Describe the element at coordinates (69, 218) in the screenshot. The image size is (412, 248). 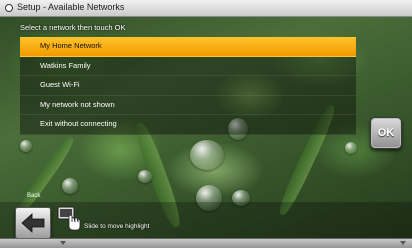
I see `touch-hand-icon` at that location.